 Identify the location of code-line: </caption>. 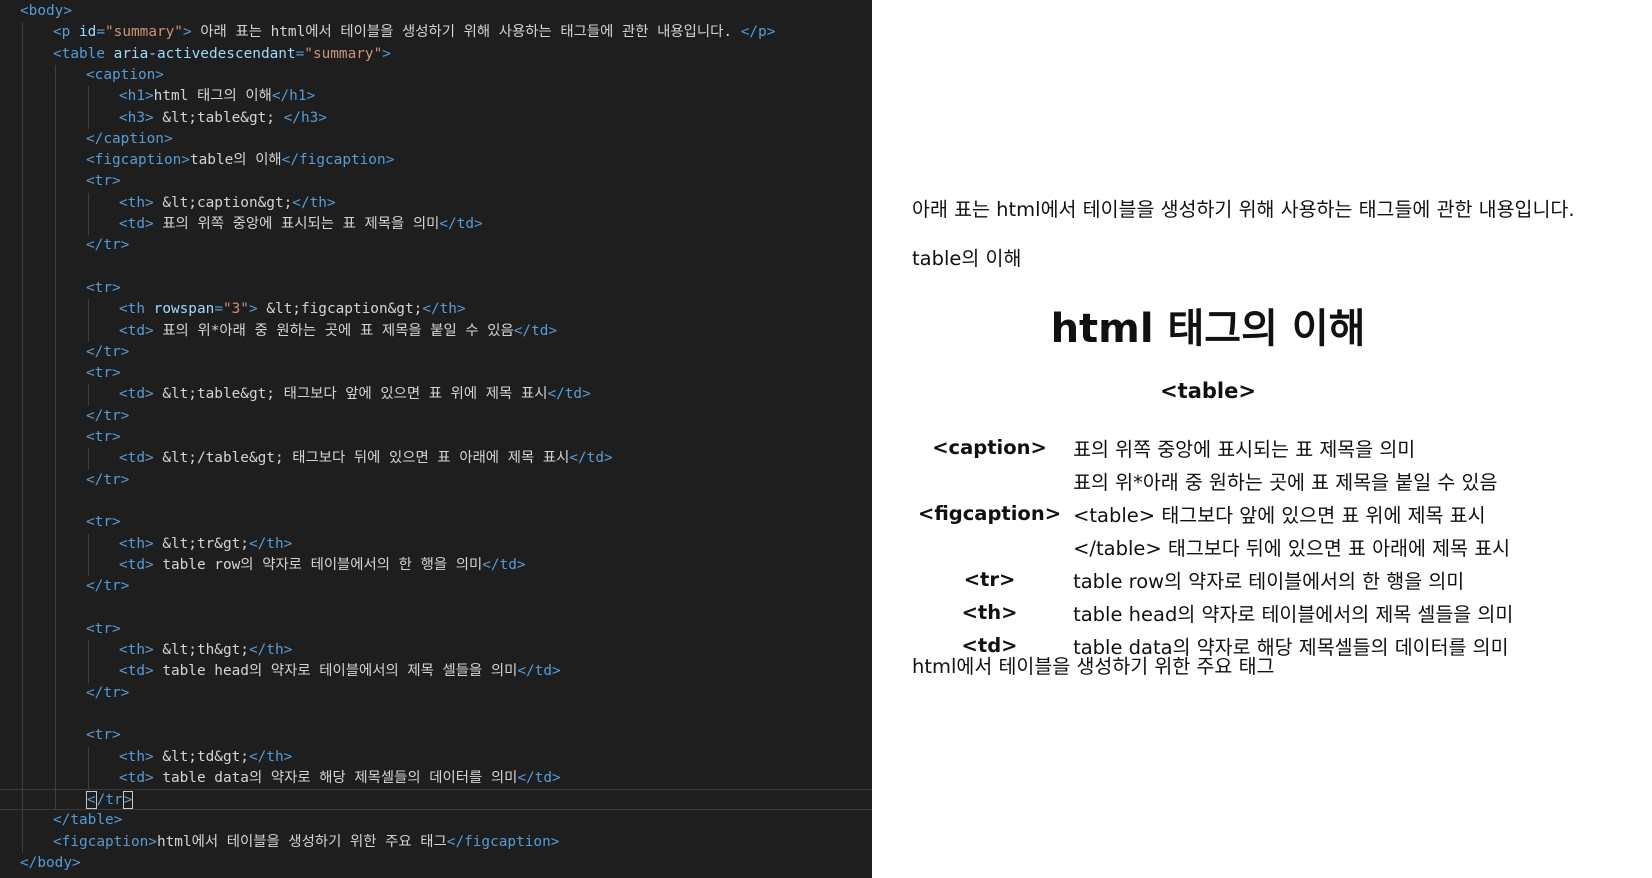
(436, 139).